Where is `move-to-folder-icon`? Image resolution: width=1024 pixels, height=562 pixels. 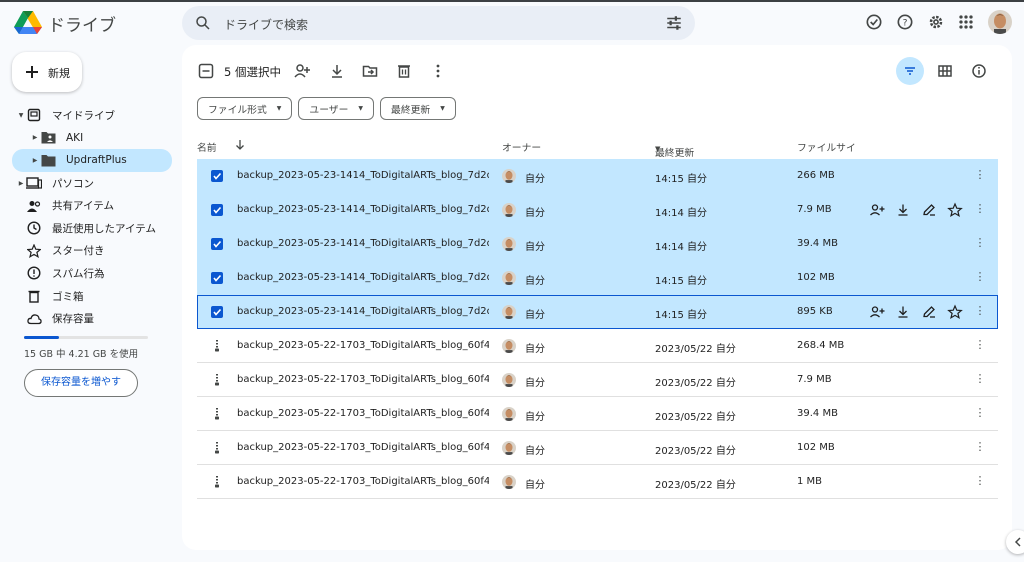
move-to-folder-icon is located at coordinates (370, 71).